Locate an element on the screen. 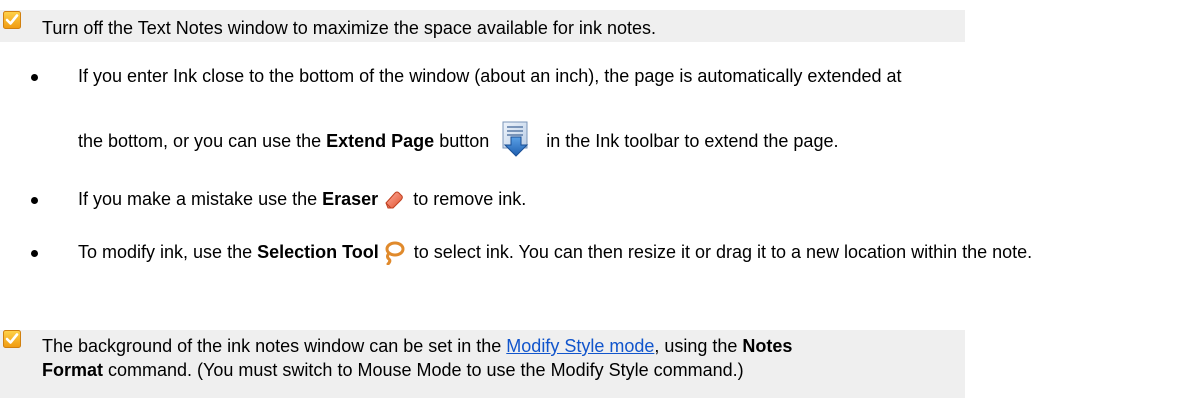 This screenshot has width=1183, height=399. eraser-icon is located at coordinates (394, 200).